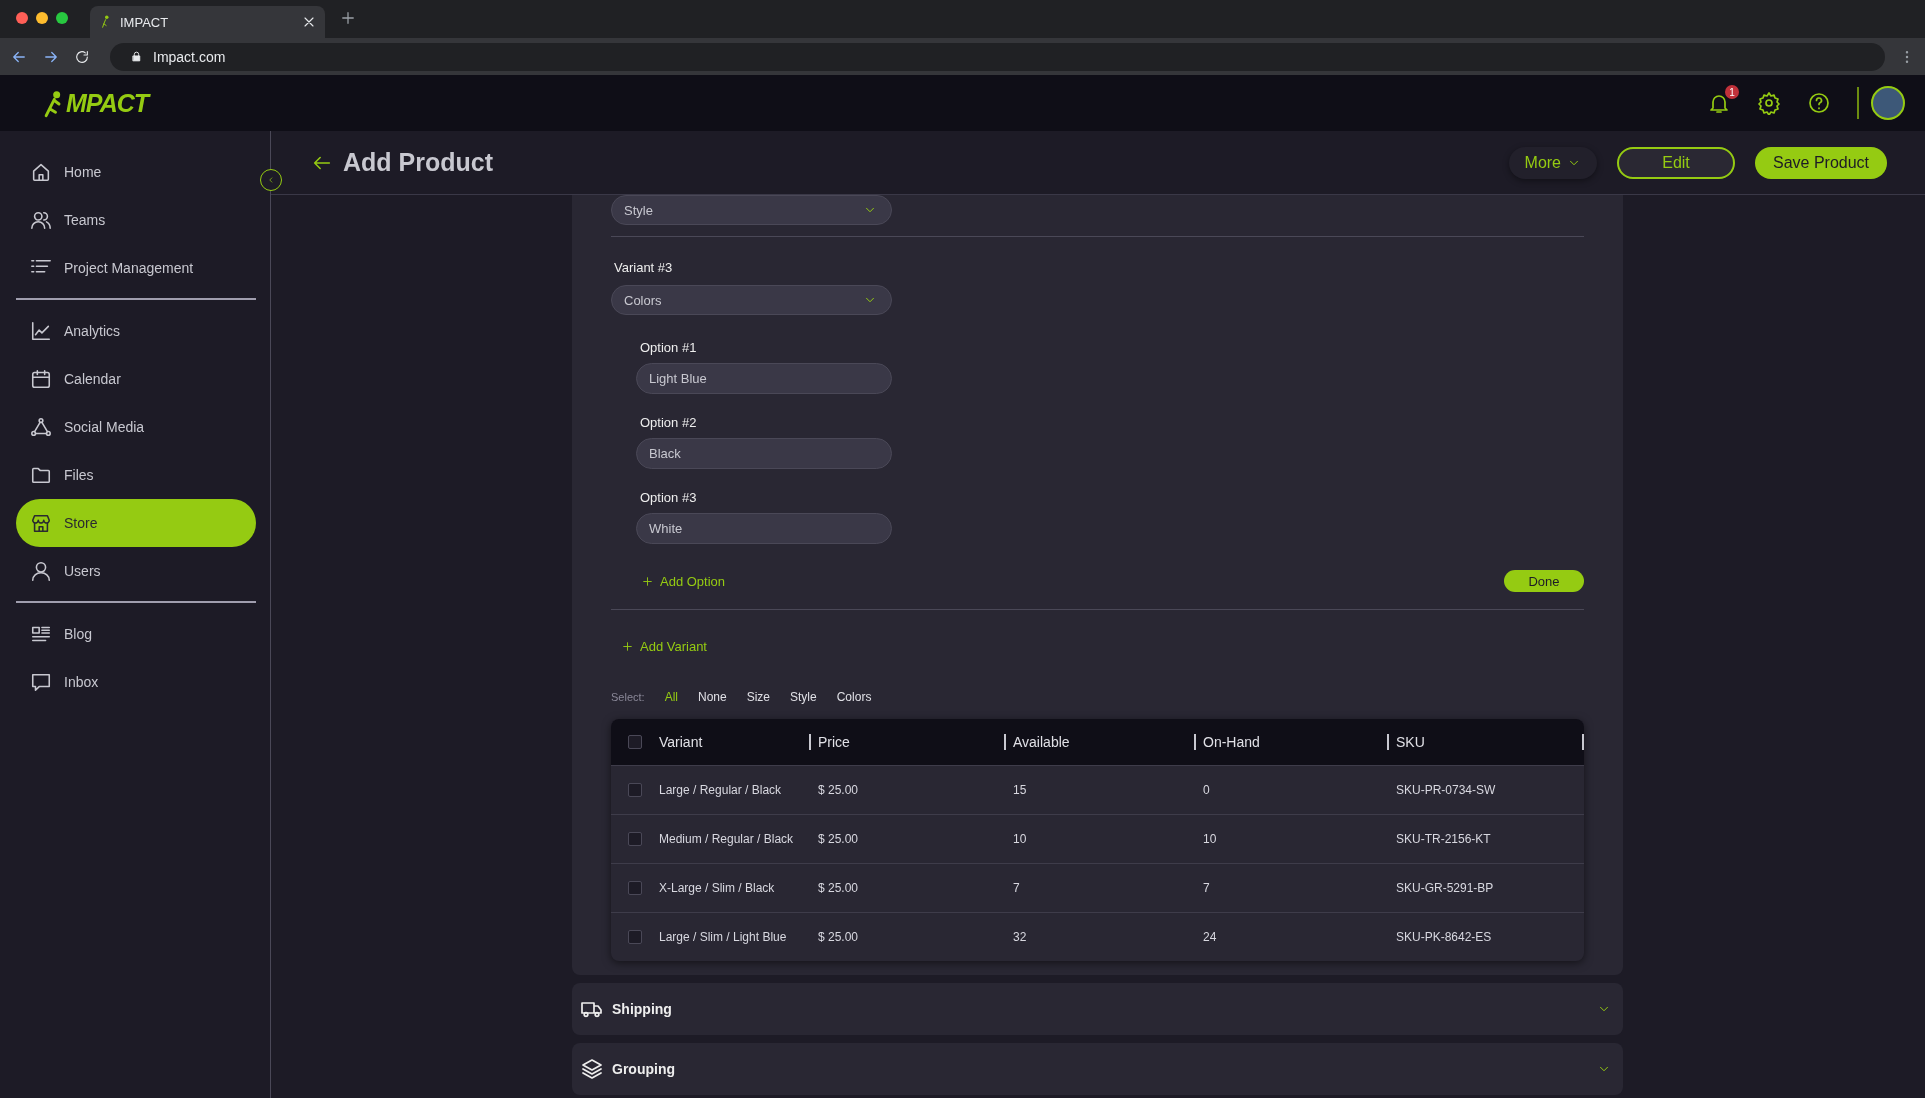 Image resolution: width=1925 pixels, height=1098 pixels. Describe the element at coordinates (834, 742) in the screenshot. I see `column-header: Price` at that location.